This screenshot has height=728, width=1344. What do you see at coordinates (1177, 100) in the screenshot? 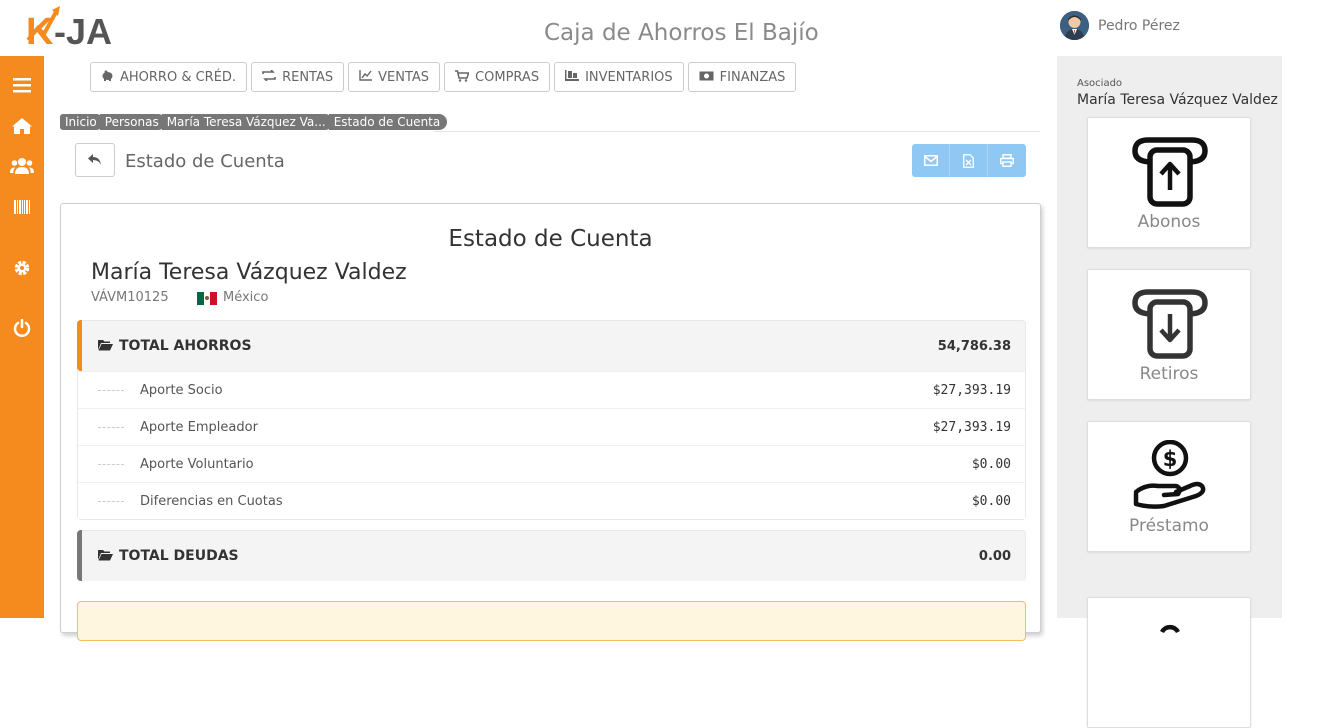
I see `associate-name: María Teresa Vázquez Valdez` at bounding box center [1177, 100].